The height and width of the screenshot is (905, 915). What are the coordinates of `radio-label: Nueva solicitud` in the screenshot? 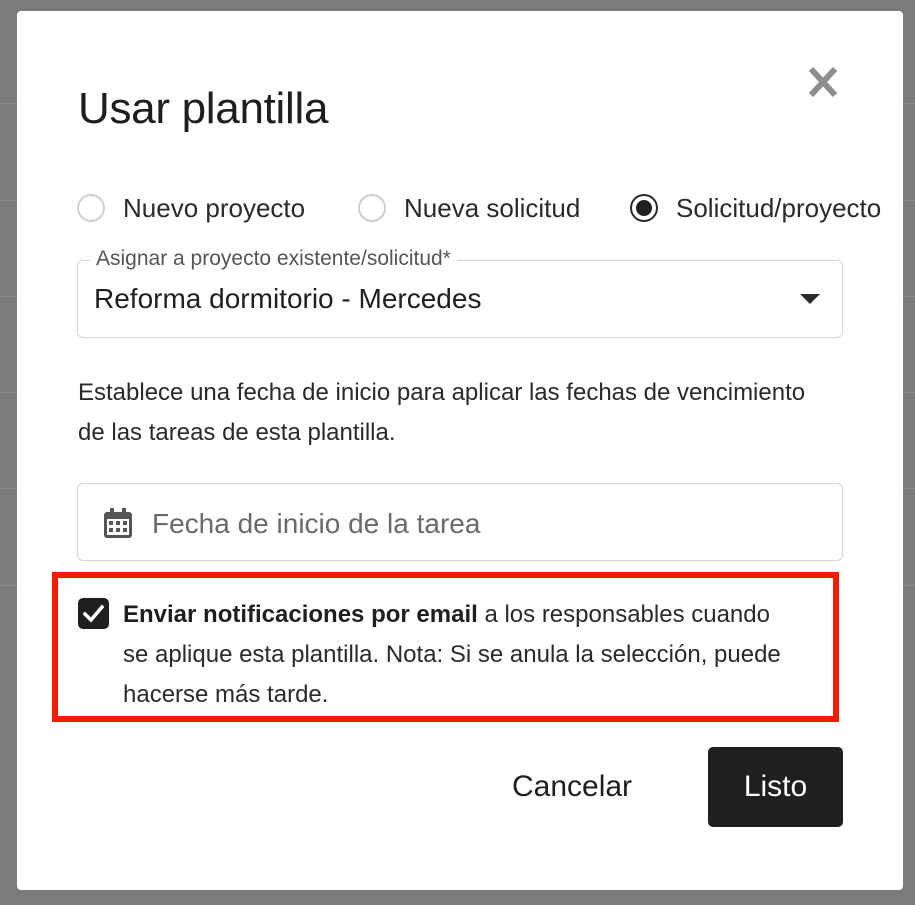 It's located at (492, 207).